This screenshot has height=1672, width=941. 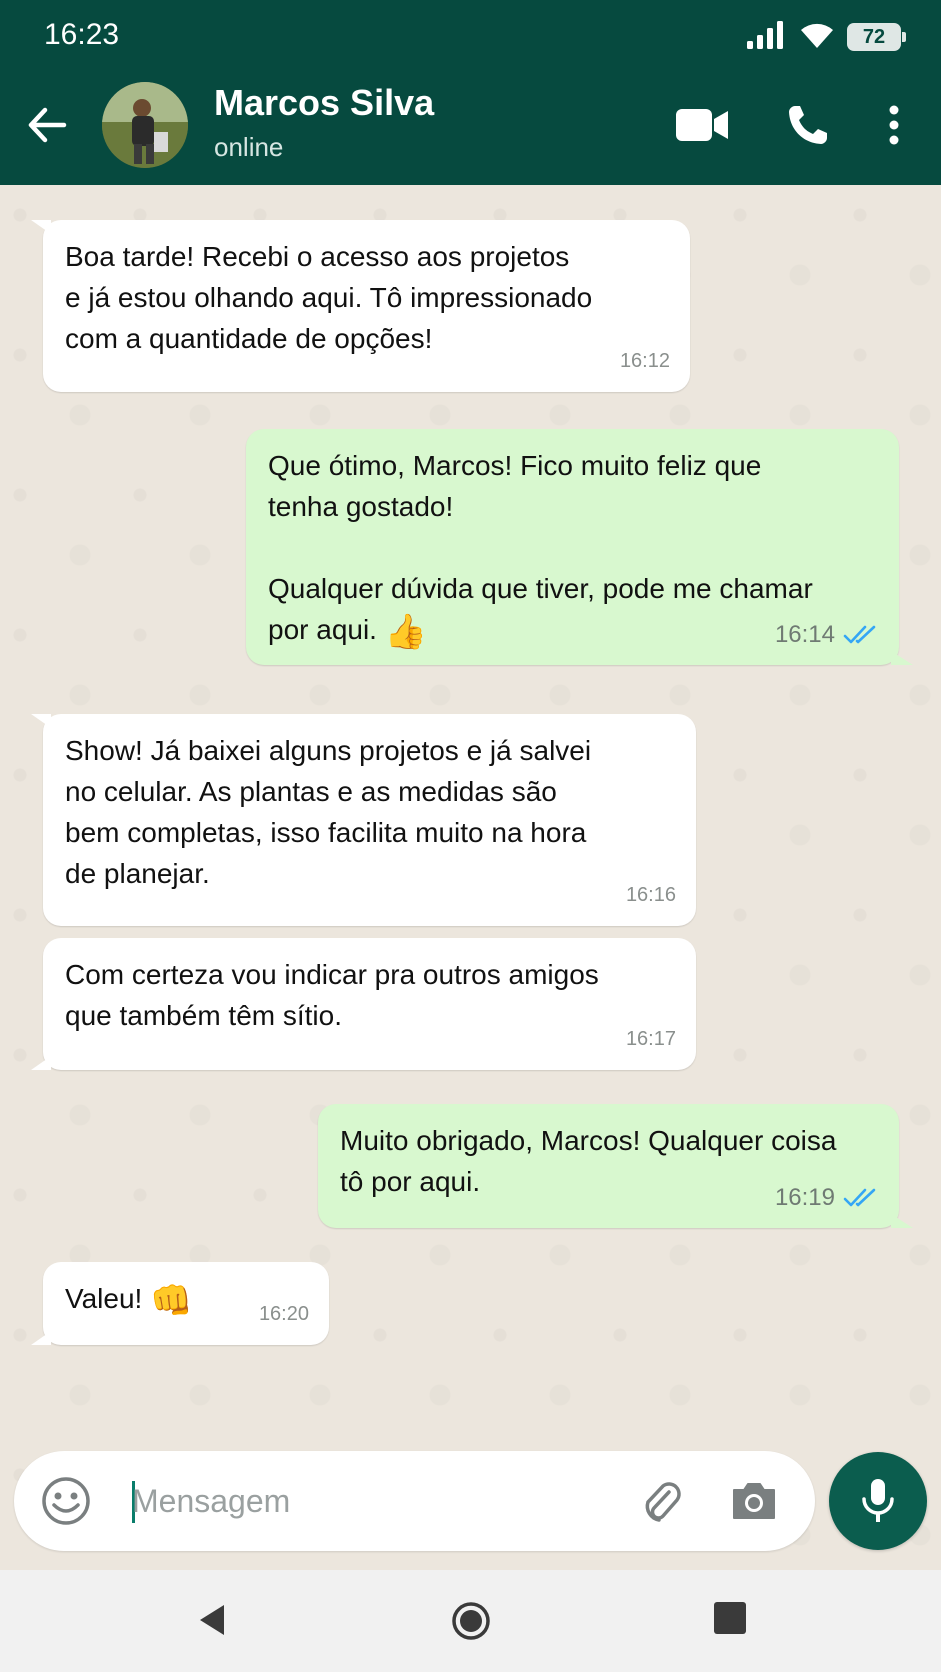 I want to click on camera-button, so click(x=754, y=1501).